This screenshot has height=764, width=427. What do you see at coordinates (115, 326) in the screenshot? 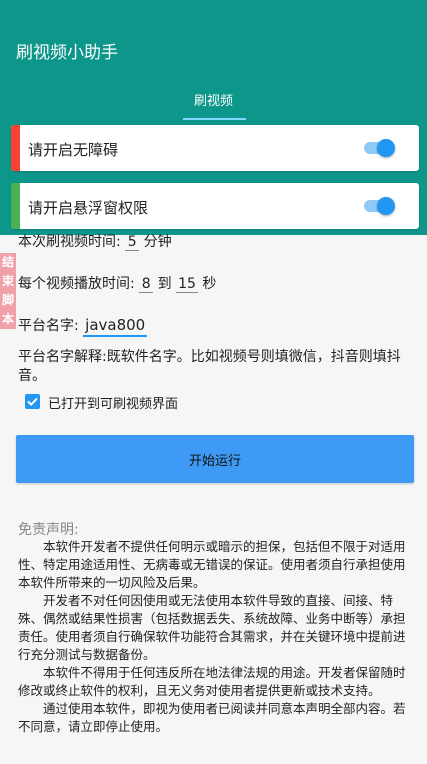
I see `platform-input: java800` at bounding box center [115, 326].